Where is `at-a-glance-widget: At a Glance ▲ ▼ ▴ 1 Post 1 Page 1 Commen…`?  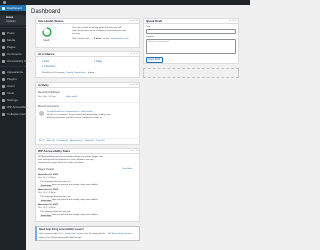
at-a-glance-widget: At a Glance ▲ ▼ ▴ 1 Post 1 Page 1 Commen… is located at coordinates (87, 64).